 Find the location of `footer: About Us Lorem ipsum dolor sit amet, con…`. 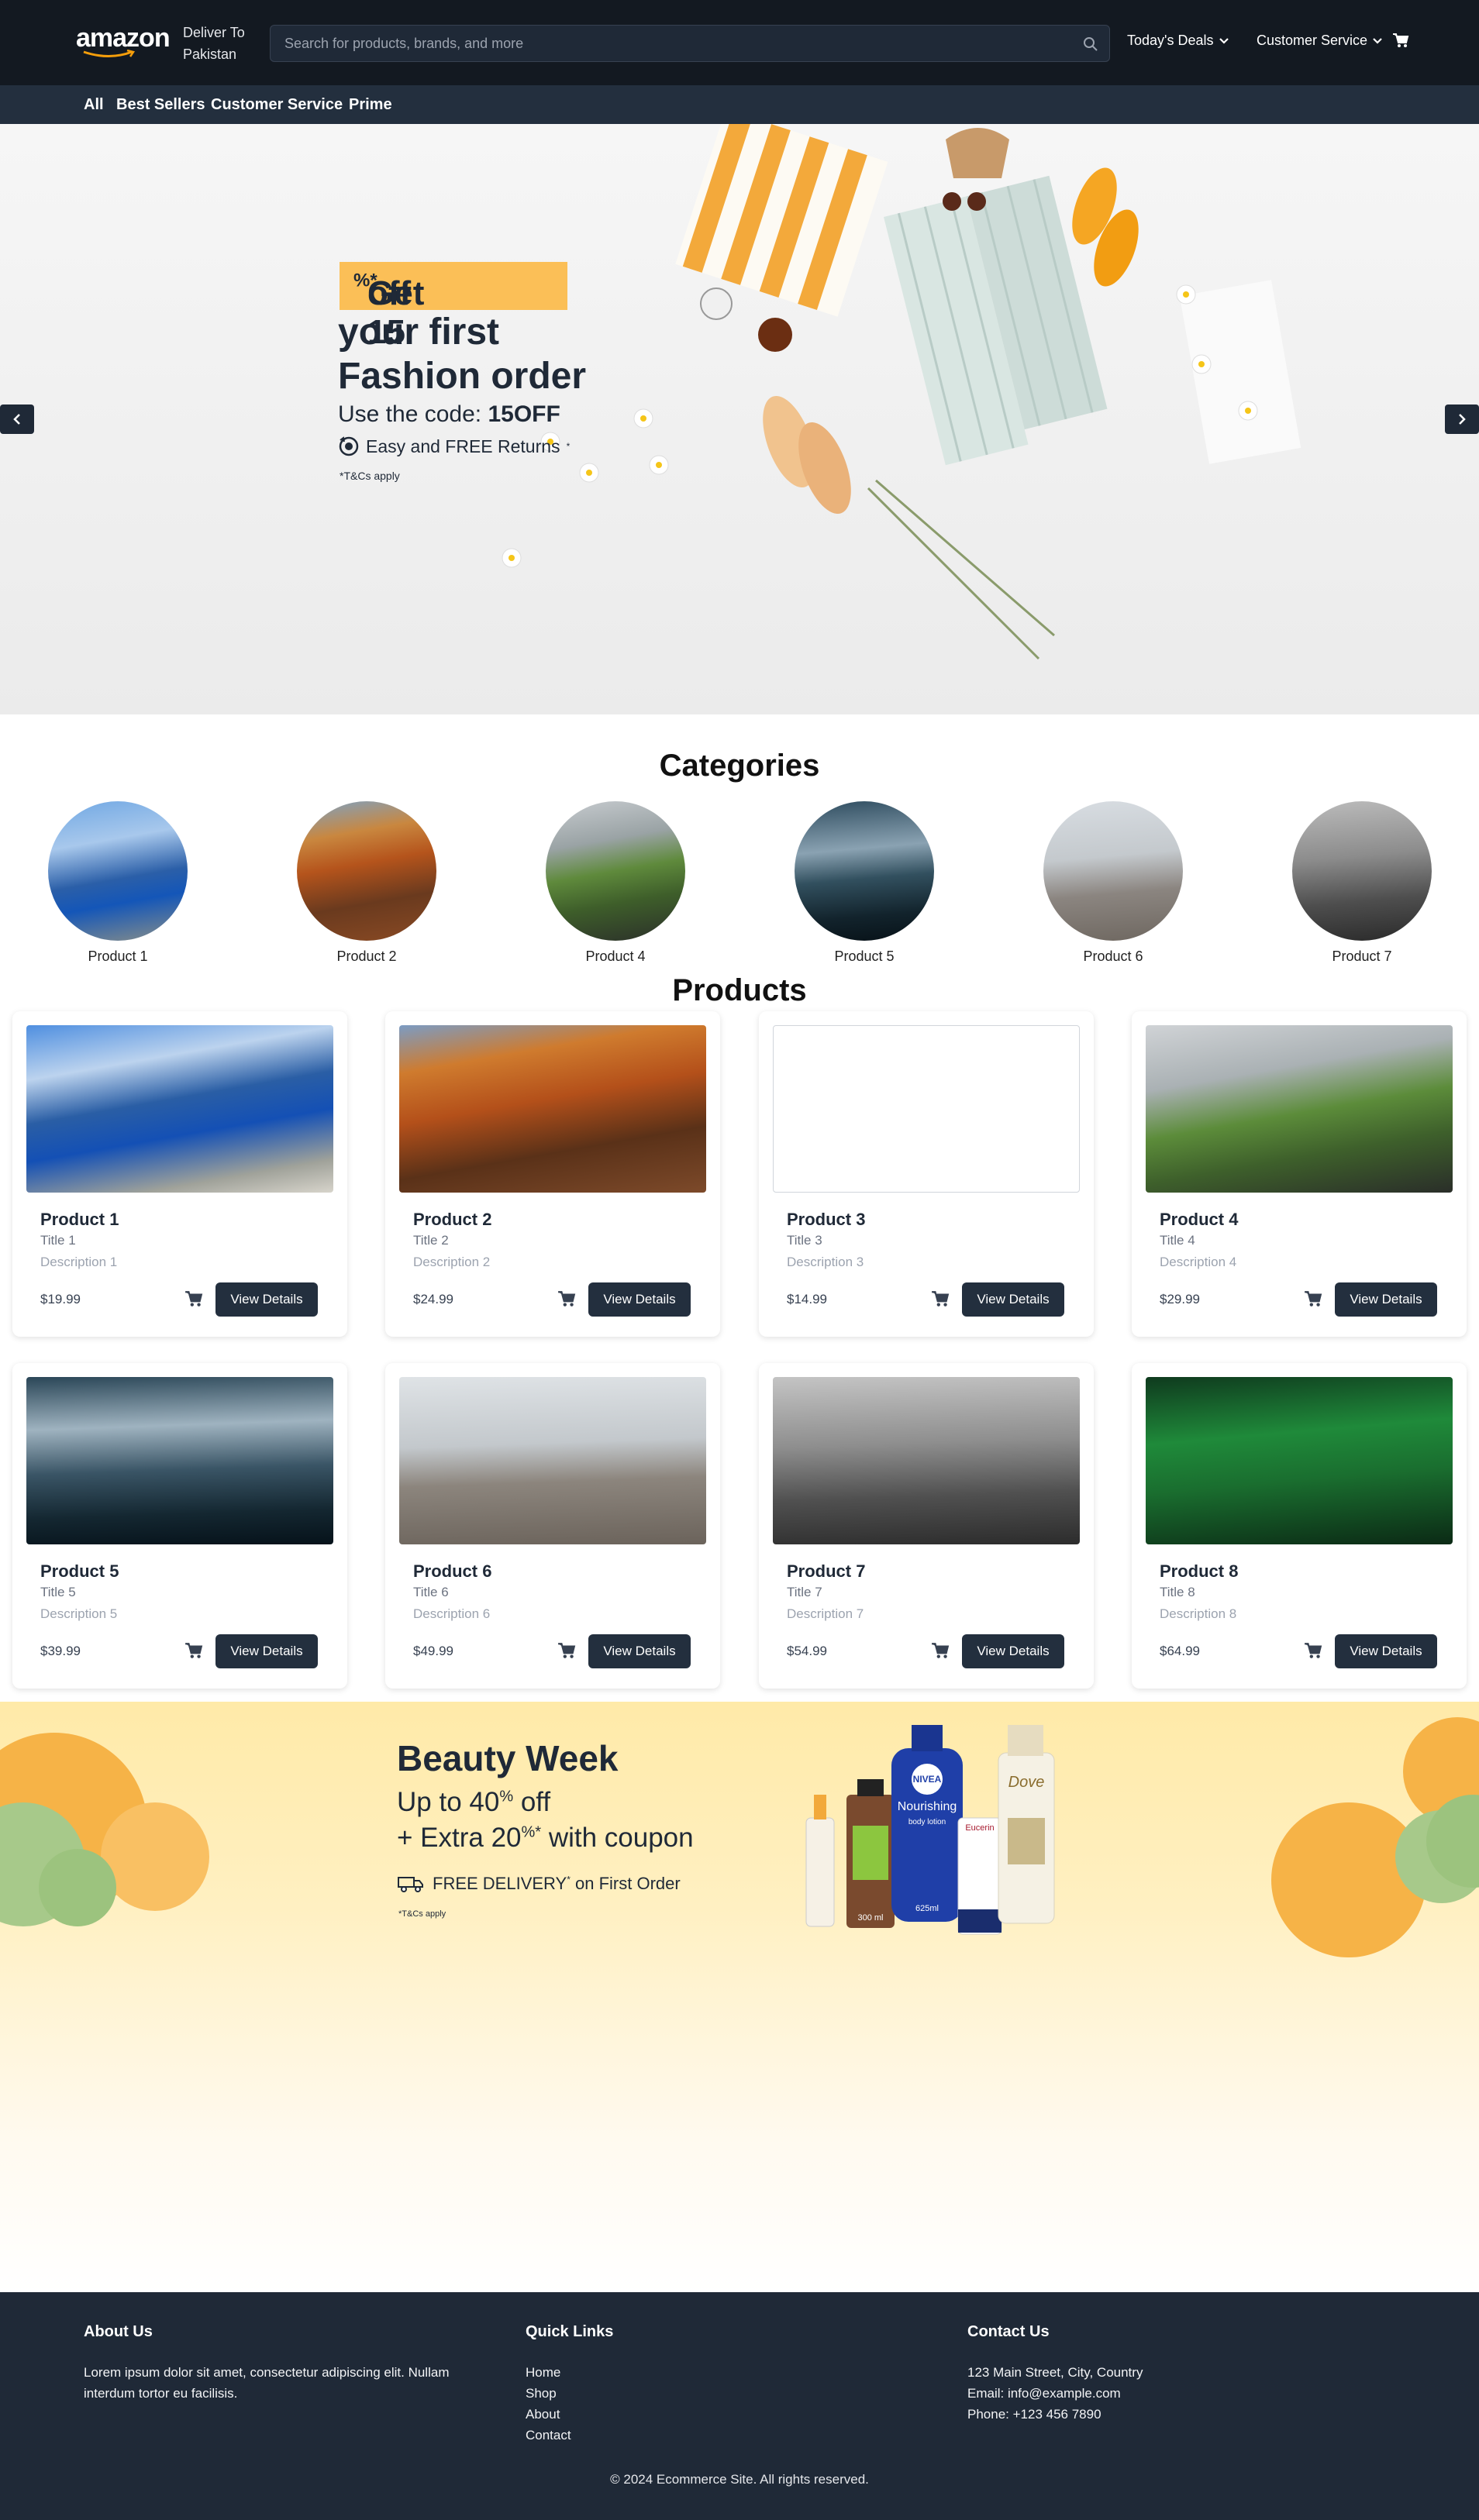

footer: About Us Lorem ipsum dolor sit amet, con… is located at coordinates (739, 2406).